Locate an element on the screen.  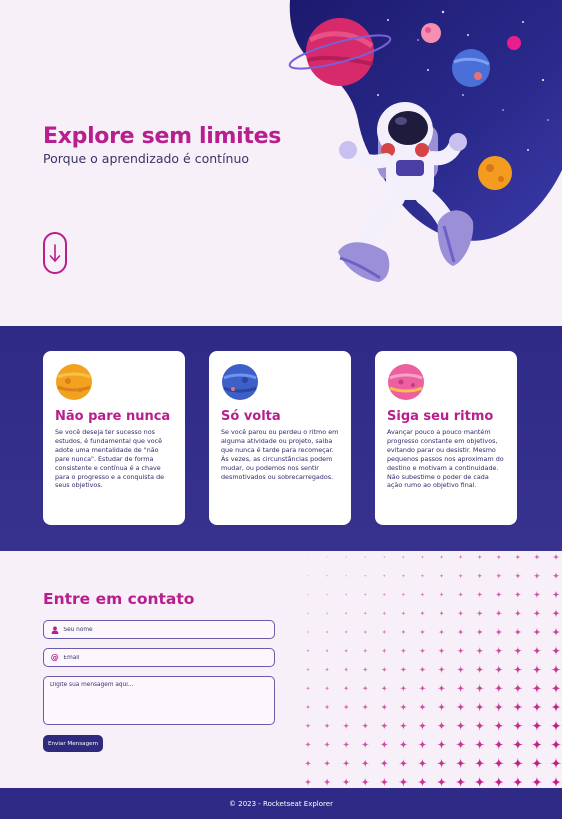
send-message-button: Enviar Mensagem is located at coordinates (73, 743).